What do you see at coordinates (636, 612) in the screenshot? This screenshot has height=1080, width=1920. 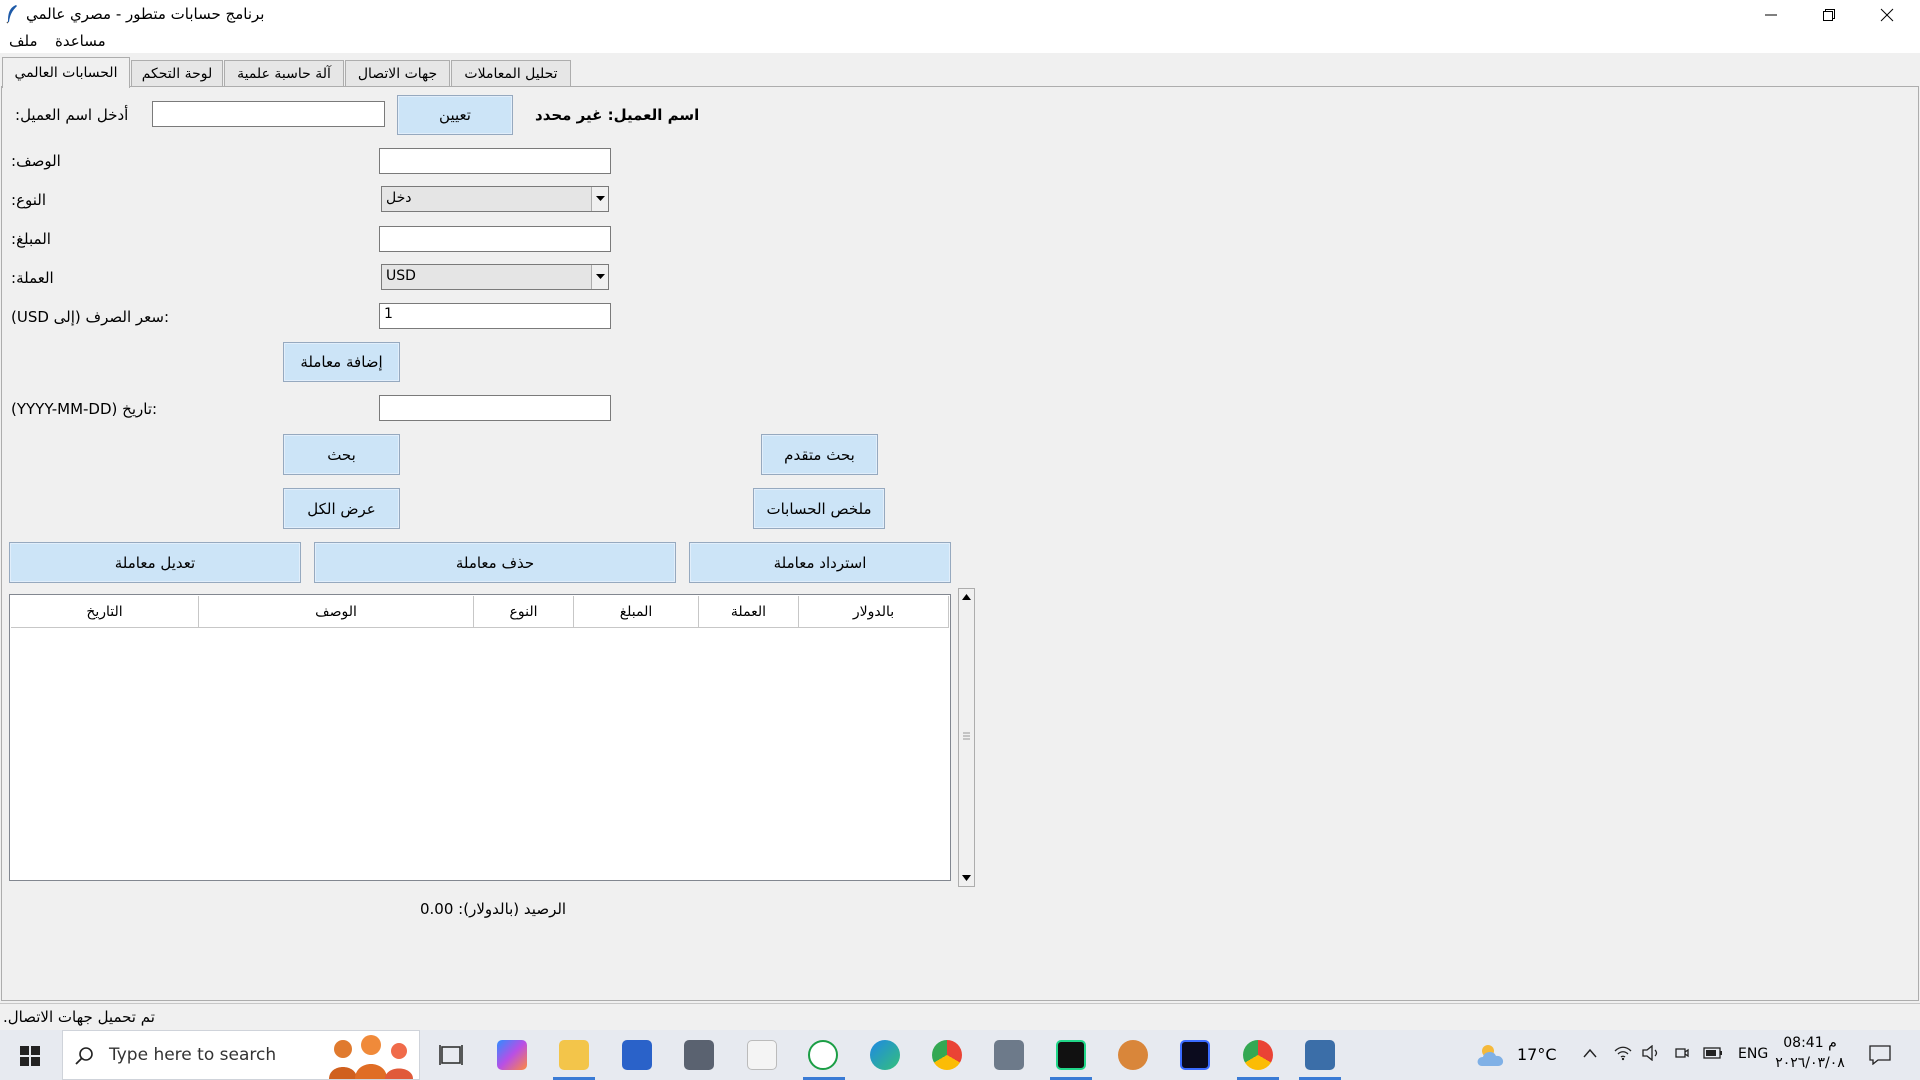 I see `column-header-amount: المبلغ` at bounding box center [636, 612].